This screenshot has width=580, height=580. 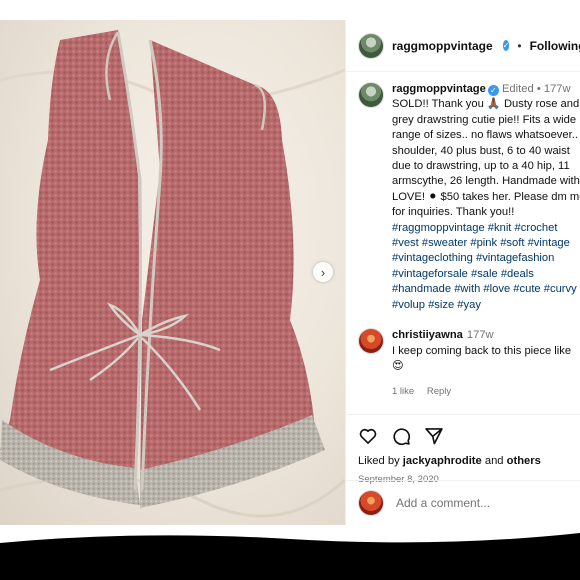 I want to click on viewer-avatar, so click(x=371, y=503).